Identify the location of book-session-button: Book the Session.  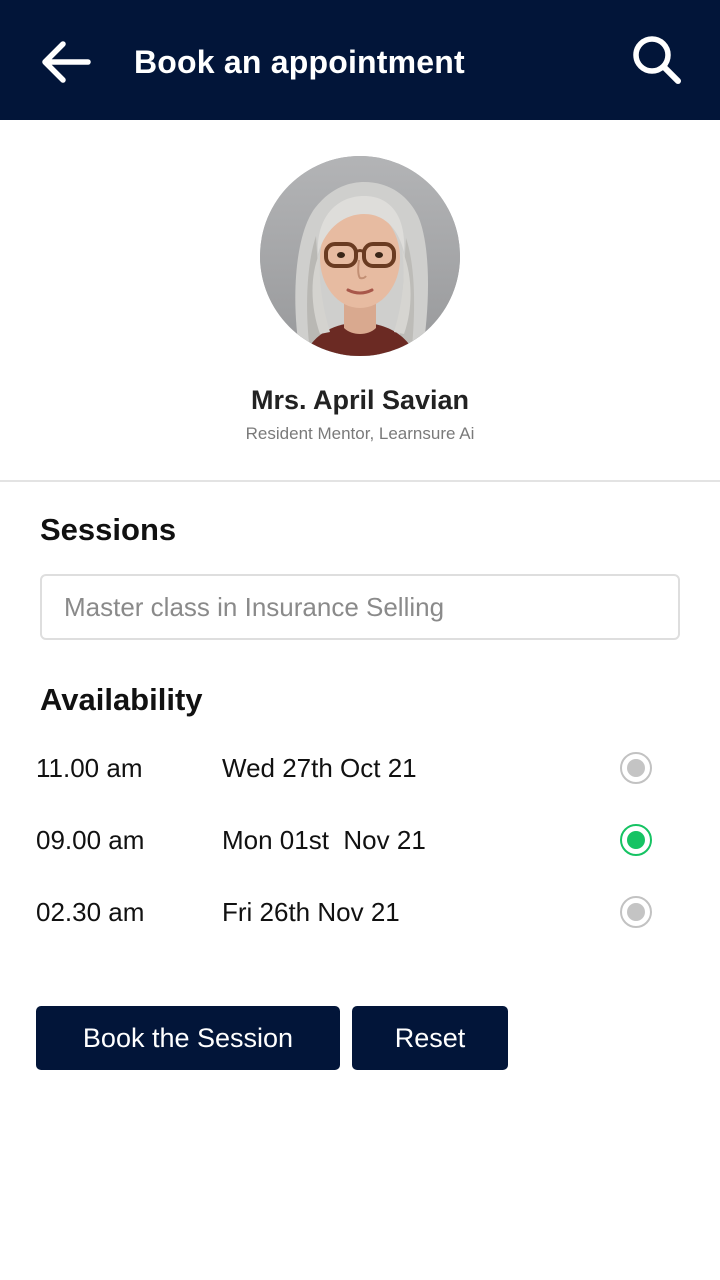
(188, 1038).